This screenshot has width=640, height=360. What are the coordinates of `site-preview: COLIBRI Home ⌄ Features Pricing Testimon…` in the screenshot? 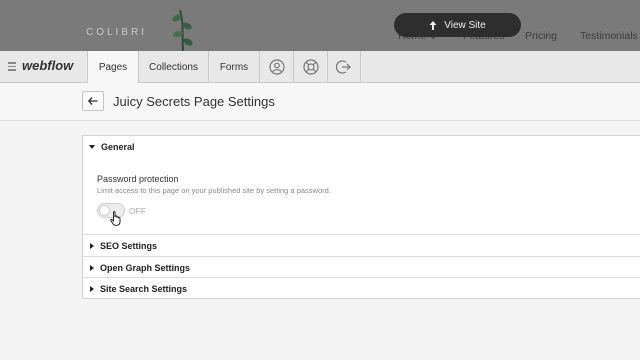 It's located at (320, 25).